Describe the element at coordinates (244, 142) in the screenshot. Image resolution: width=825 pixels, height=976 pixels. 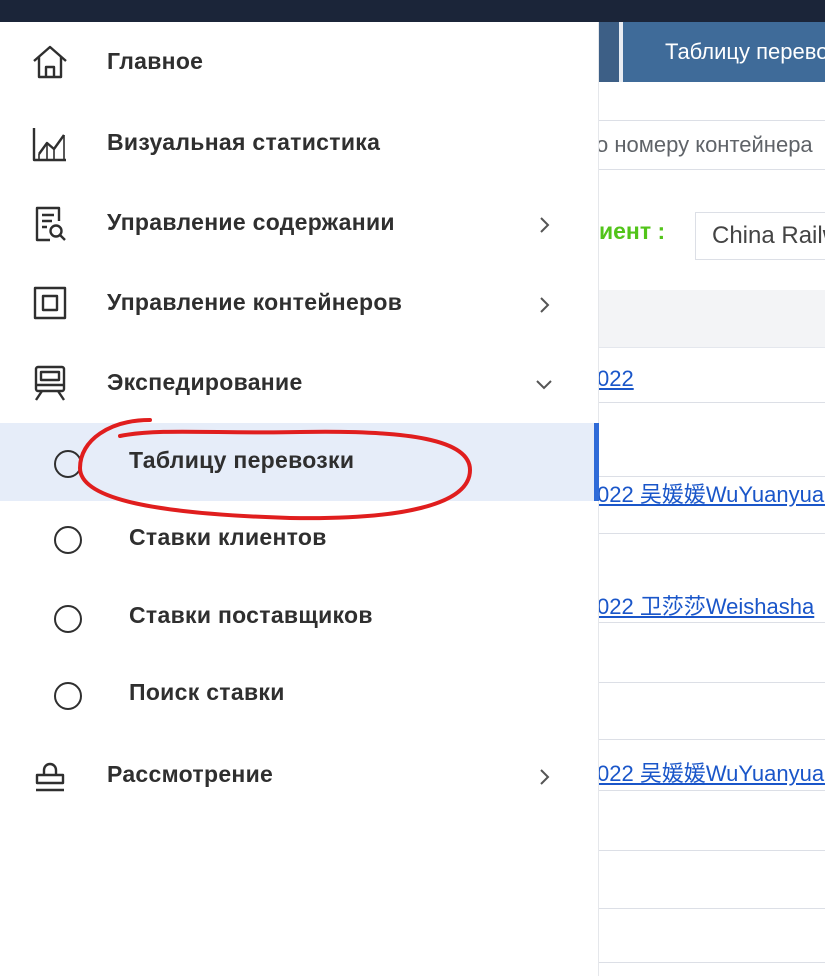
I see `sidebar-item-label: Визуальная статистика` at that location.